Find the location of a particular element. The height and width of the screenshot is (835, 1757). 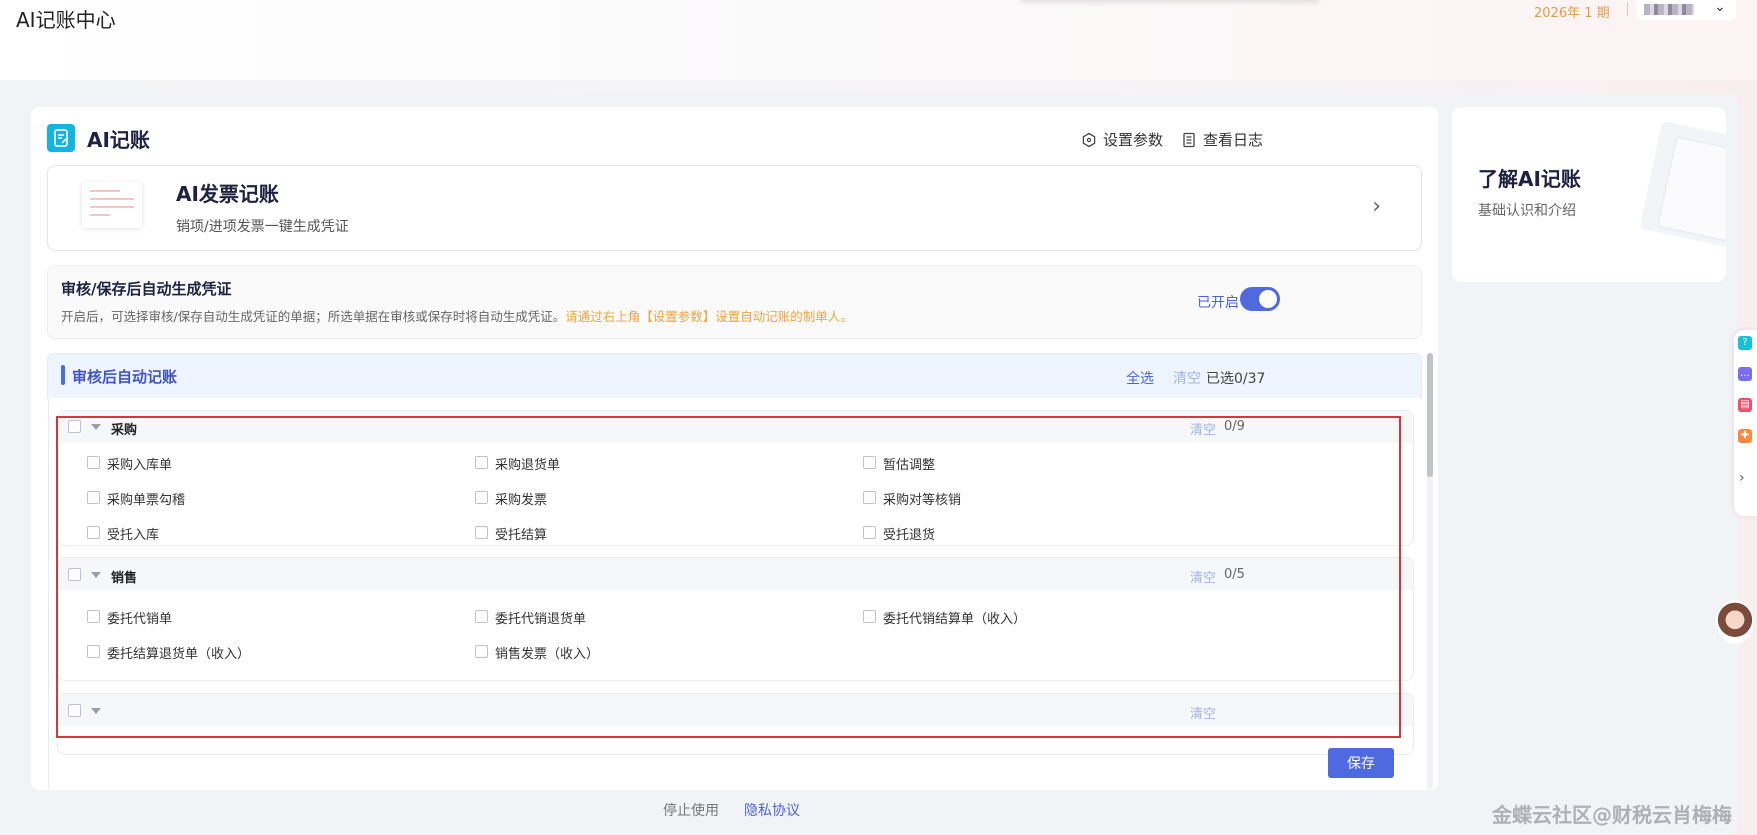

log-document-icon is located at coordinates (1189, 139).